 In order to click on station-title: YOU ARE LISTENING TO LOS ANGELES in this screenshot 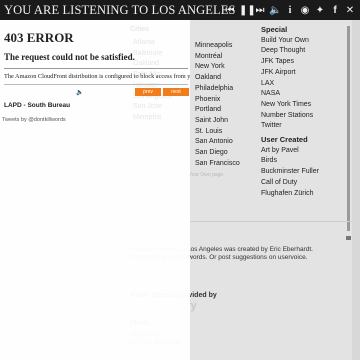, I will do `click(120, 9)`.